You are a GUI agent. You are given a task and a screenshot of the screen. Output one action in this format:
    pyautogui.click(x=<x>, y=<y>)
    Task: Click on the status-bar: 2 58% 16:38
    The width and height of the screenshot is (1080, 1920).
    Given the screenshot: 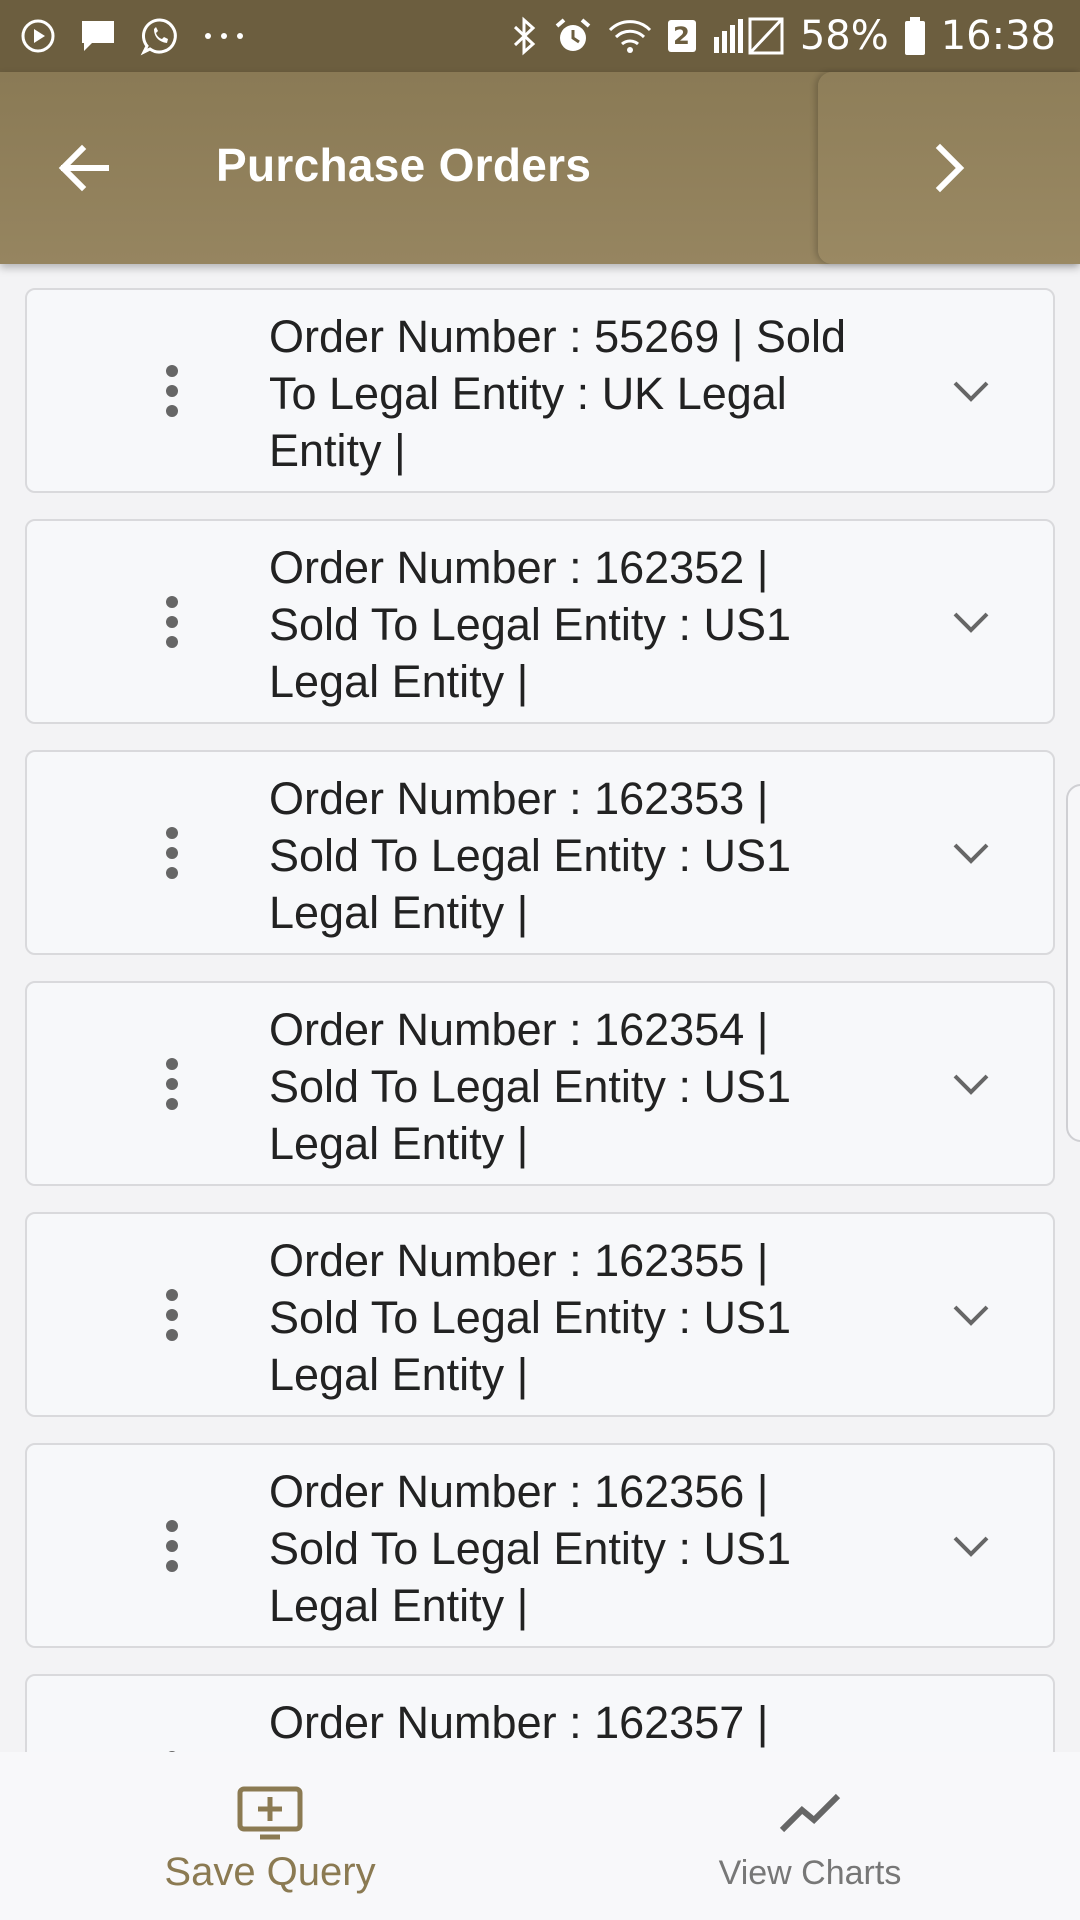 What is the action you would take?
    pyautogui.click(x=540, y=36)
    